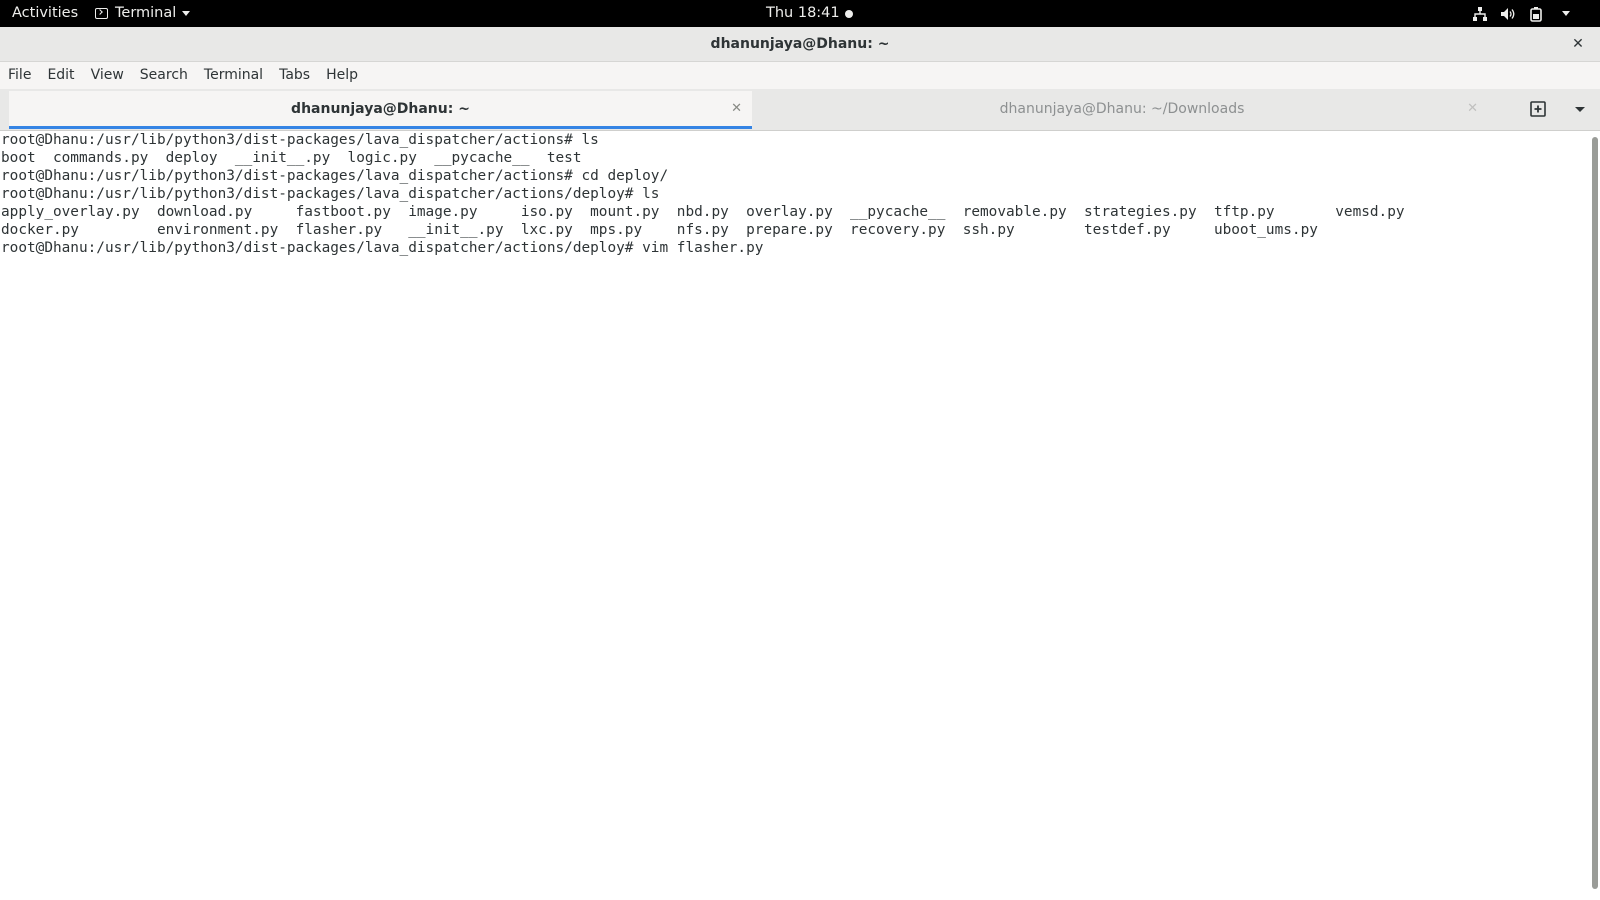 The height and width of the screenshot is (900, 1600). What do you see at coordinates (736, 109) in the screenshot?
I see `tab-home-close-icon: ✕` at bounding box center [736, 109].